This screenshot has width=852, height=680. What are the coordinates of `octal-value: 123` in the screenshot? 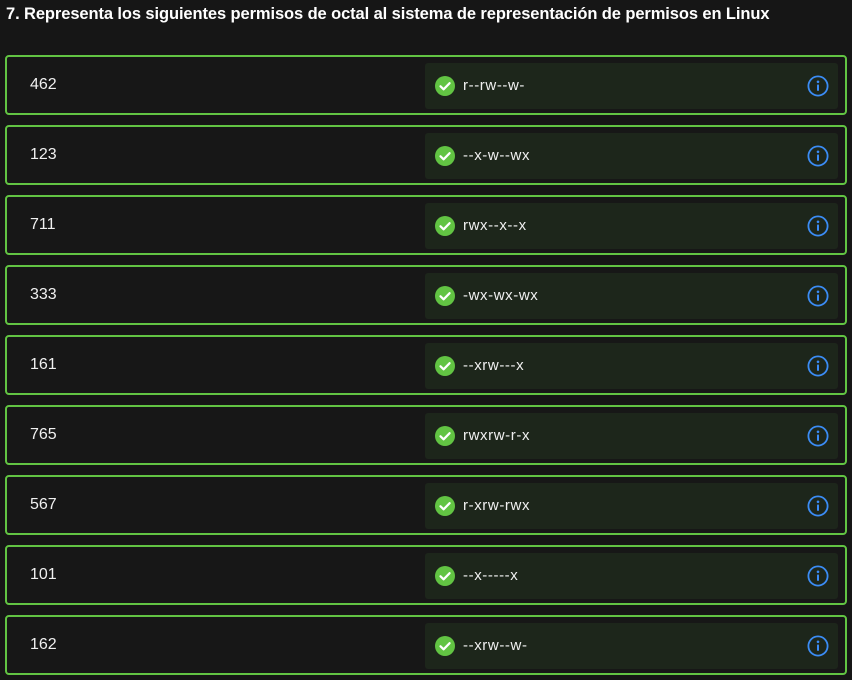 It's located at (43, 154).